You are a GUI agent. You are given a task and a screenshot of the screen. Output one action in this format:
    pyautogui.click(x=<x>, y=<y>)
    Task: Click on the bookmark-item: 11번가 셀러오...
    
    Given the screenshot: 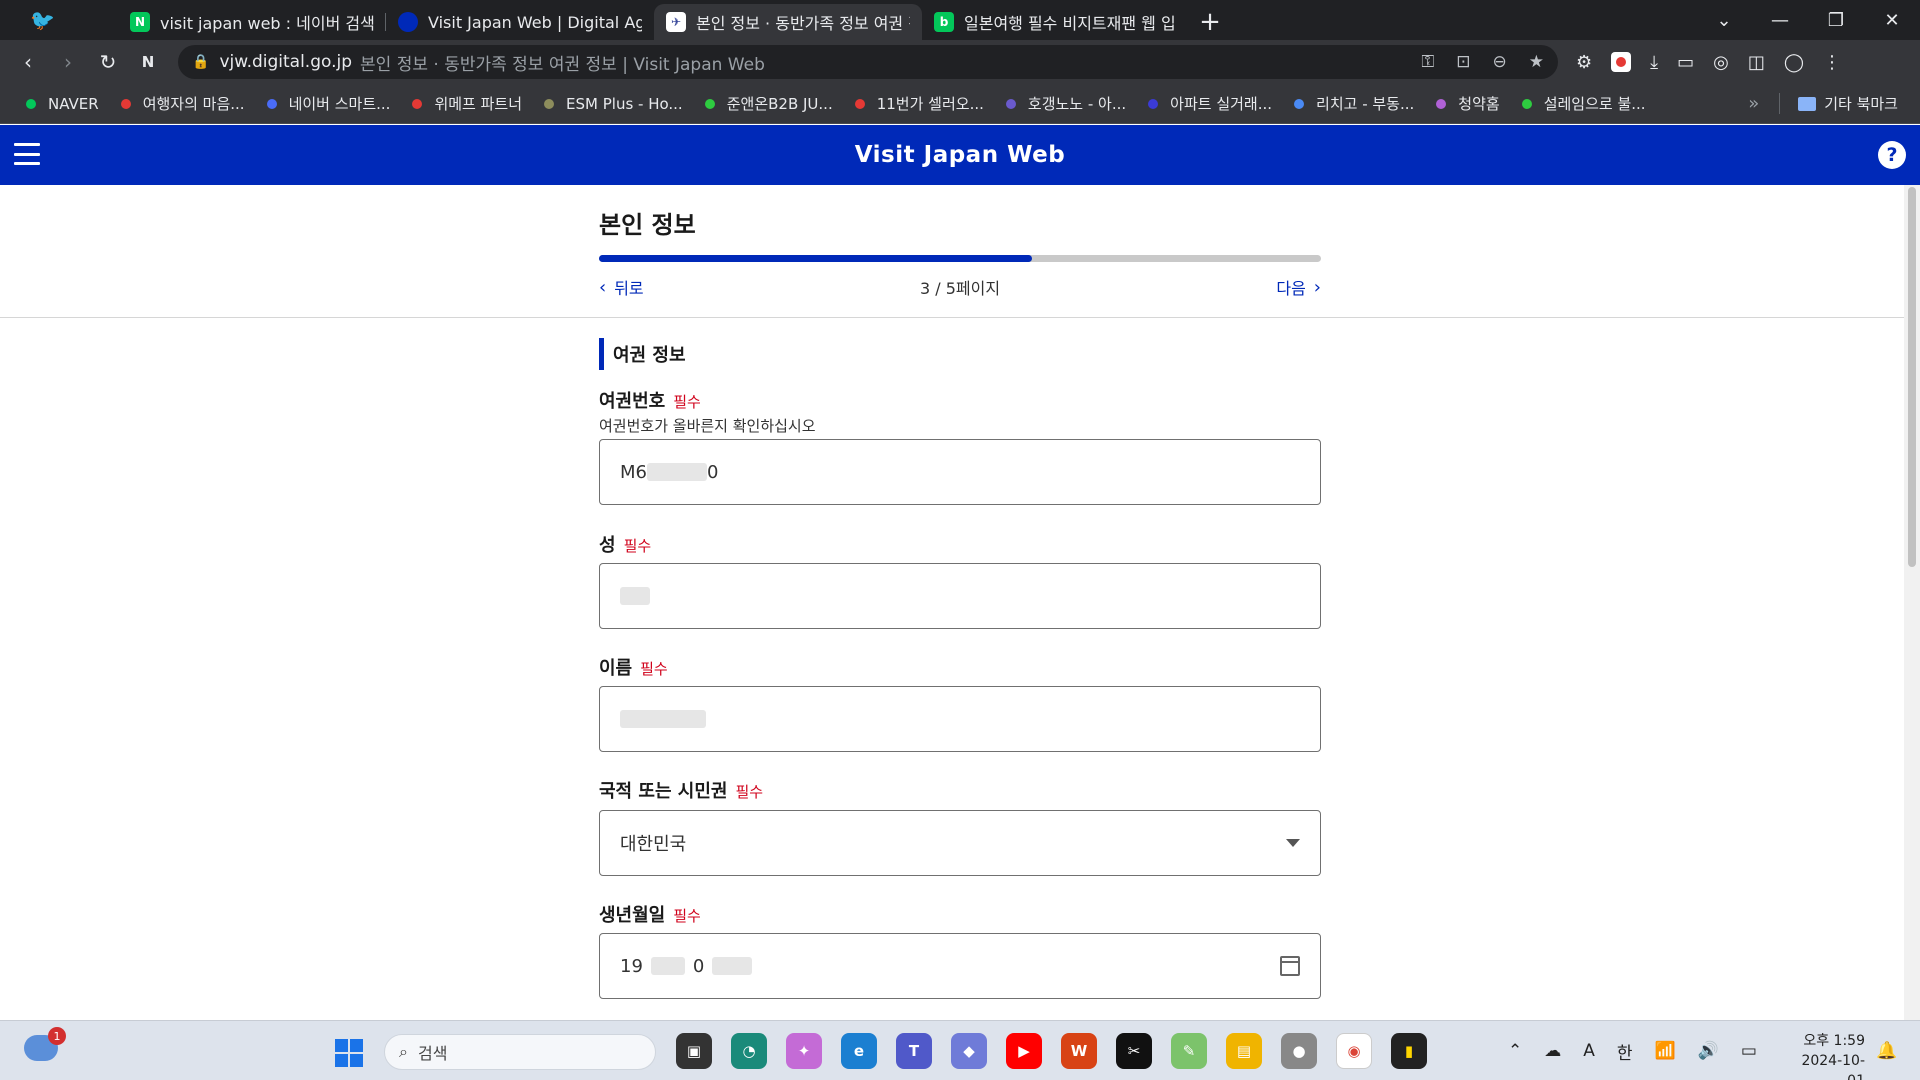 What is the action you would take?
    pyautogui.click(x=919, y=103)
    